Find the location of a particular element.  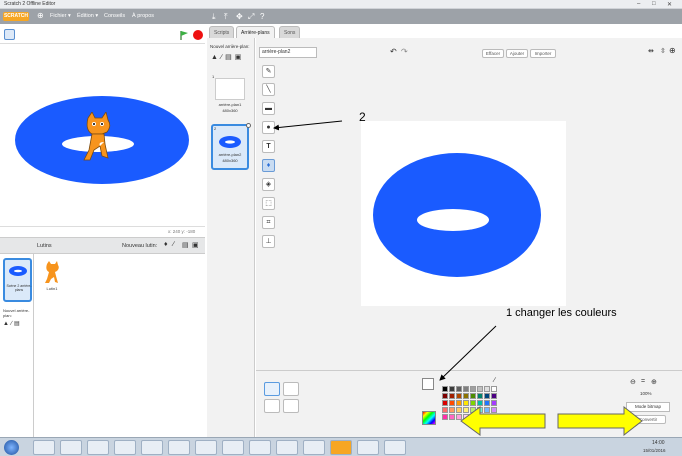

annotation-label-2: 2 is located at coordinates (362, 117).